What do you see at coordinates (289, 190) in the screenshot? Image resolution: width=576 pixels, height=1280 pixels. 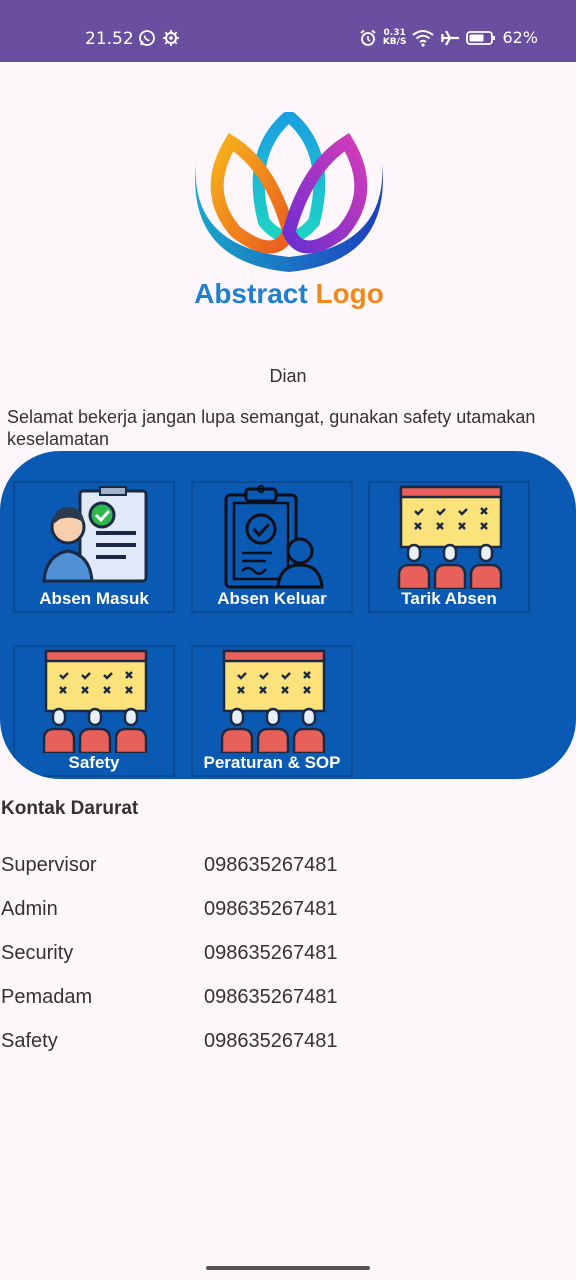 I see `lotus-logo-mark` at bounding box center [289, 190].